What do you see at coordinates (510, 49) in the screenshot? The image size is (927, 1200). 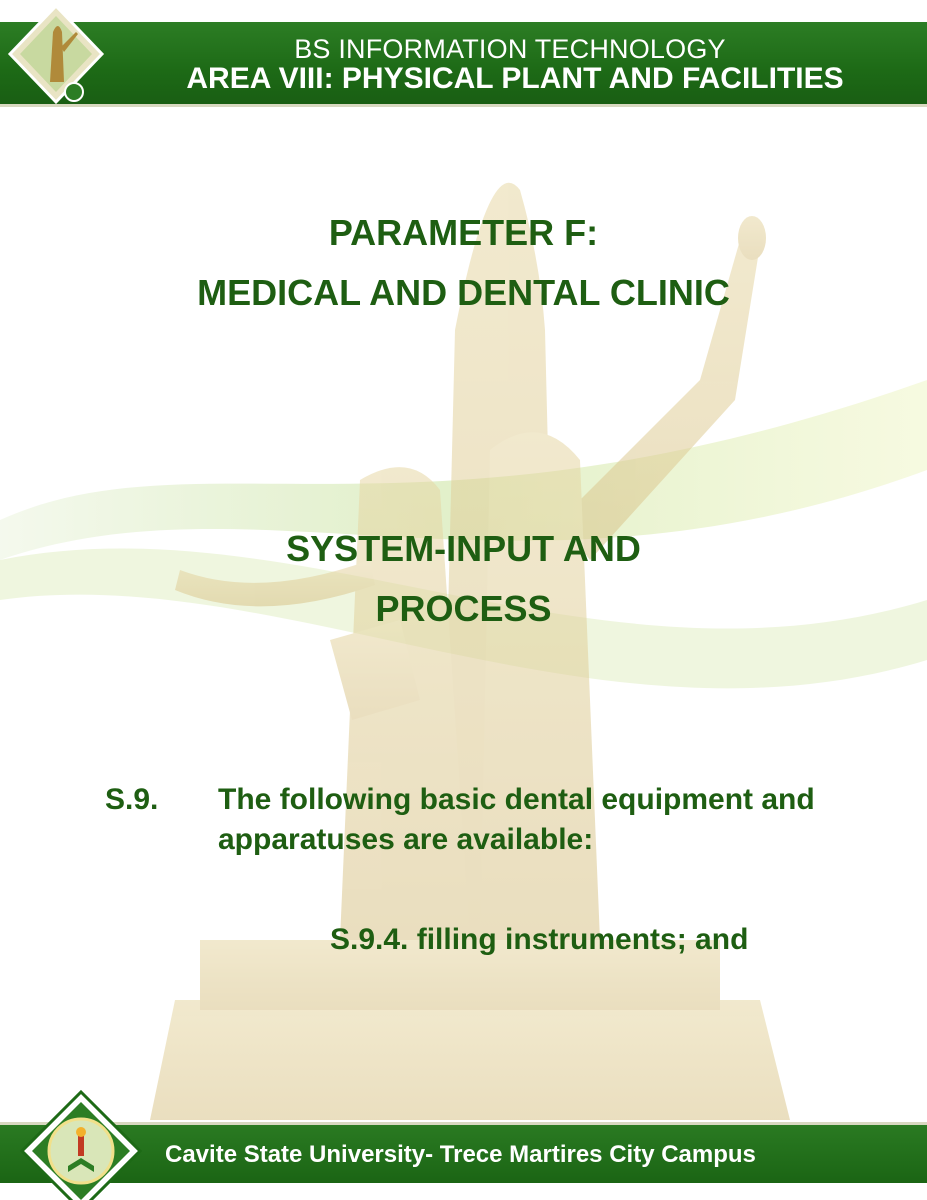 I see `program-title: BS INFORMATION TECHNOLOGY` at bounding box center [510, 49].